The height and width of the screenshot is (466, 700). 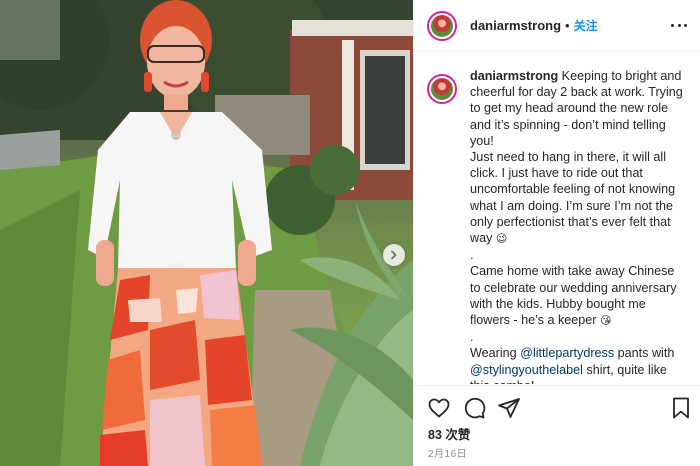 I want to click on share-icon, so click(x=509, y=408).